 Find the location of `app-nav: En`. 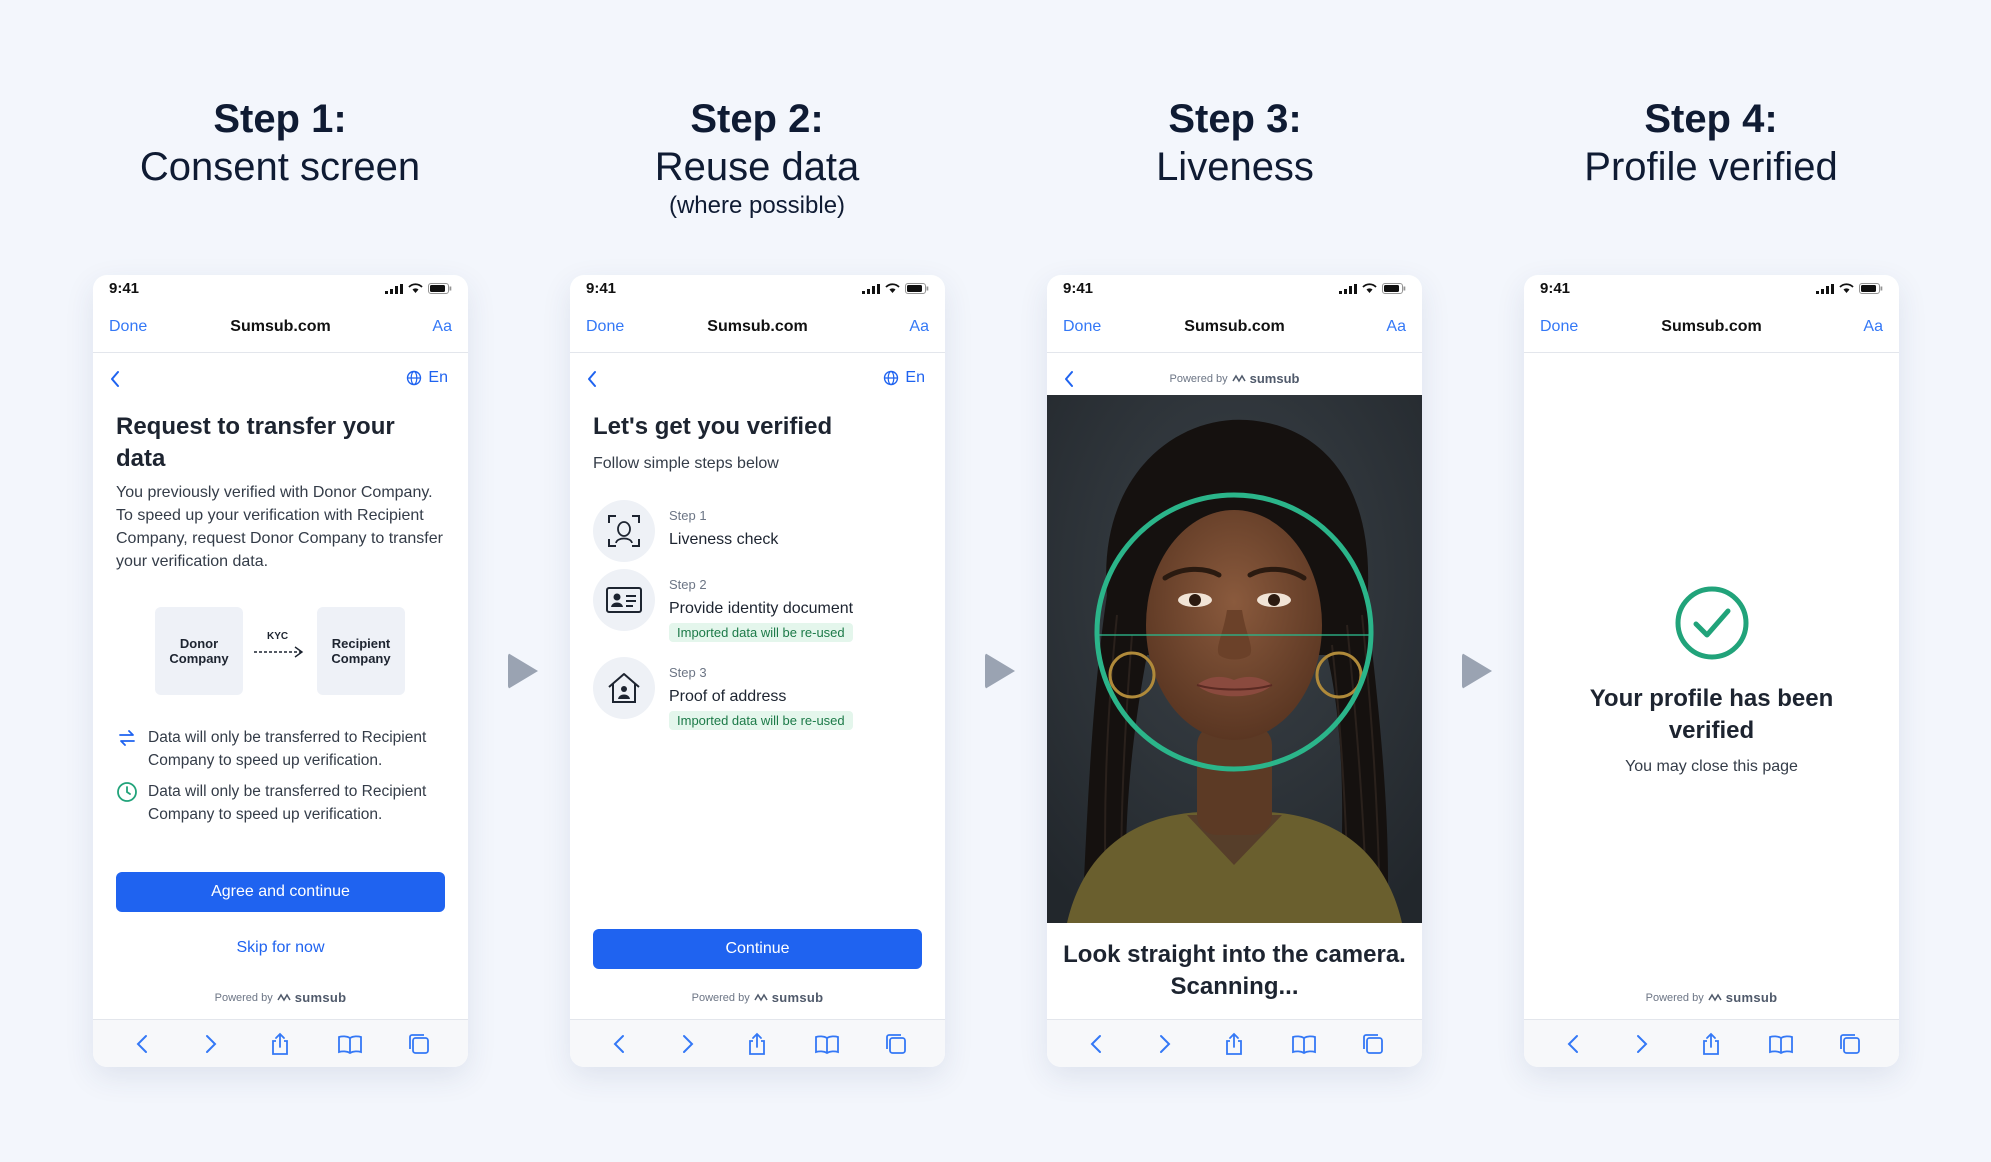

app-nav: En is located at coordinates (757, 380).